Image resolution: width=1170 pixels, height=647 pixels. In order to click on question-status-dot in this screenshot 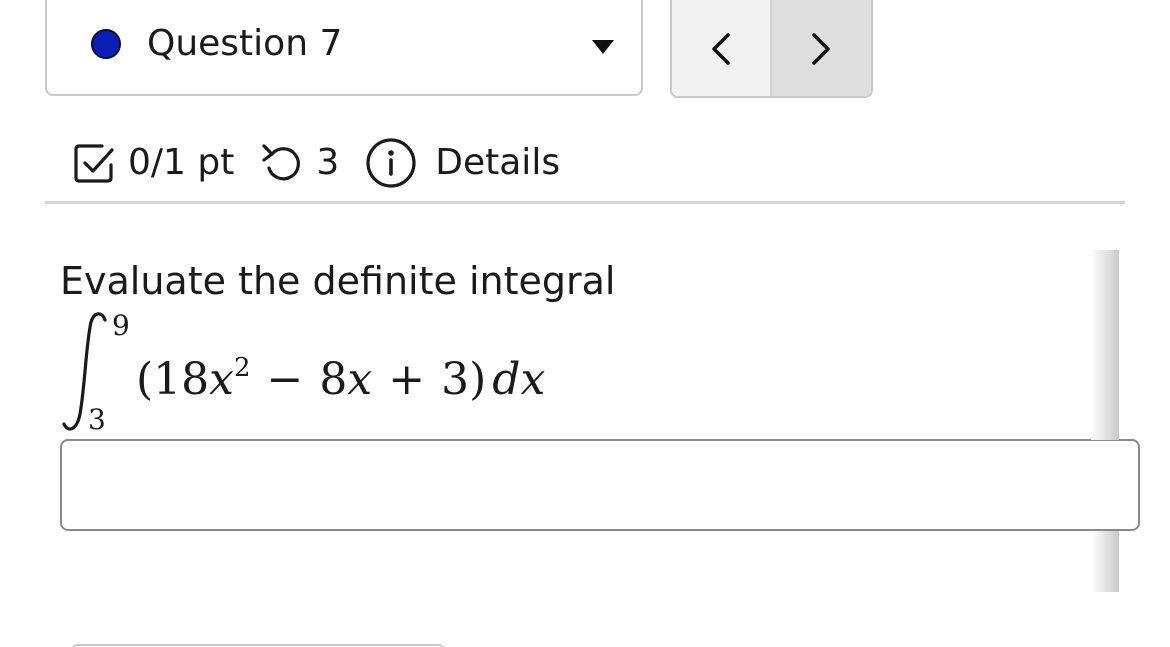, I will do `click(106, 44)`.